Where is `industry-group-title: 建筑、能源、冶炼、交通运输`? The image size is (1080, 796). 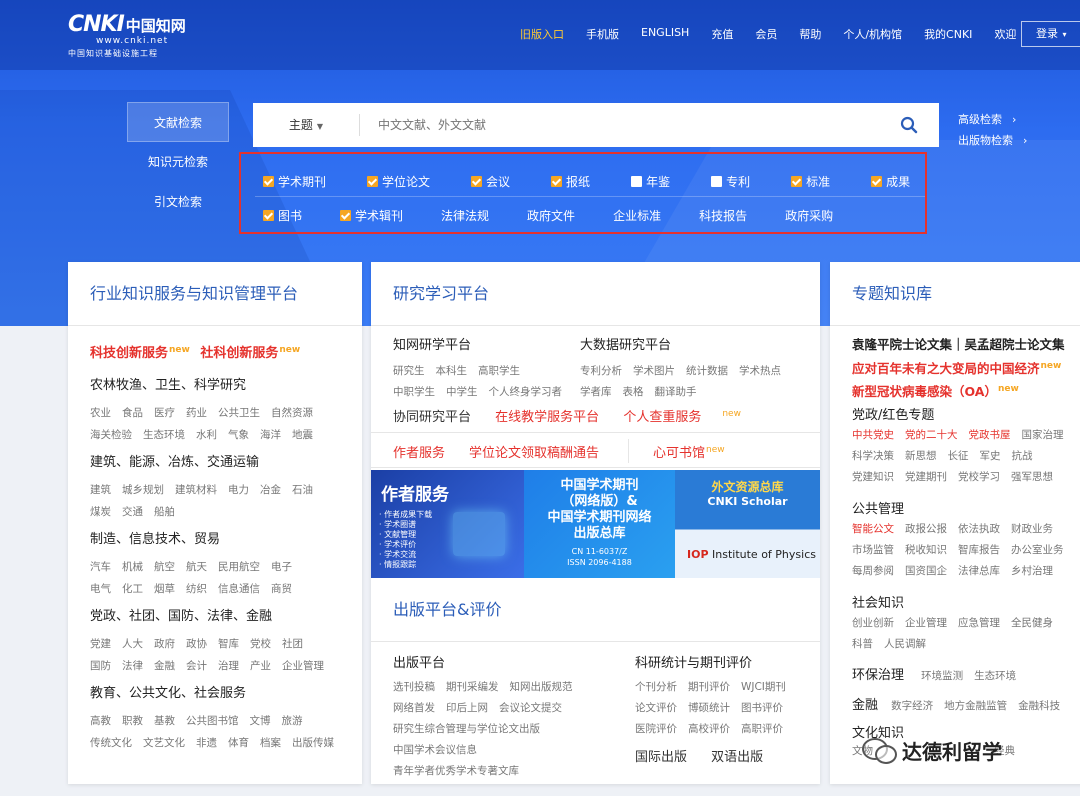
industry-group-title: 建筑、能源、冶炼、交通运输 is located at coordinates (207, 460).